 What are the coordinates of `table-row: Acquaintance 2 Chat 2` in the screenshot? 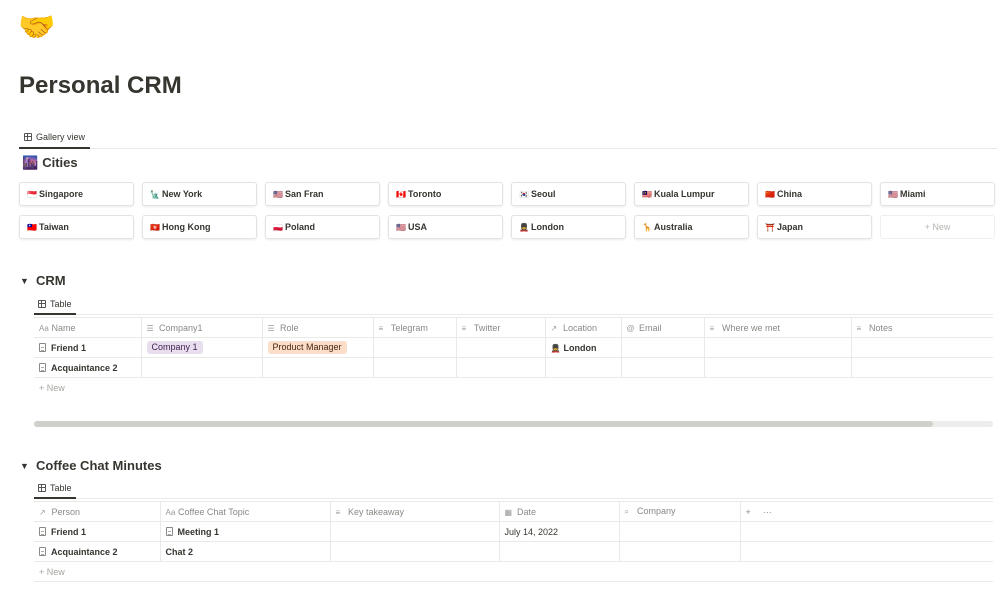 It's located at (513, 551).